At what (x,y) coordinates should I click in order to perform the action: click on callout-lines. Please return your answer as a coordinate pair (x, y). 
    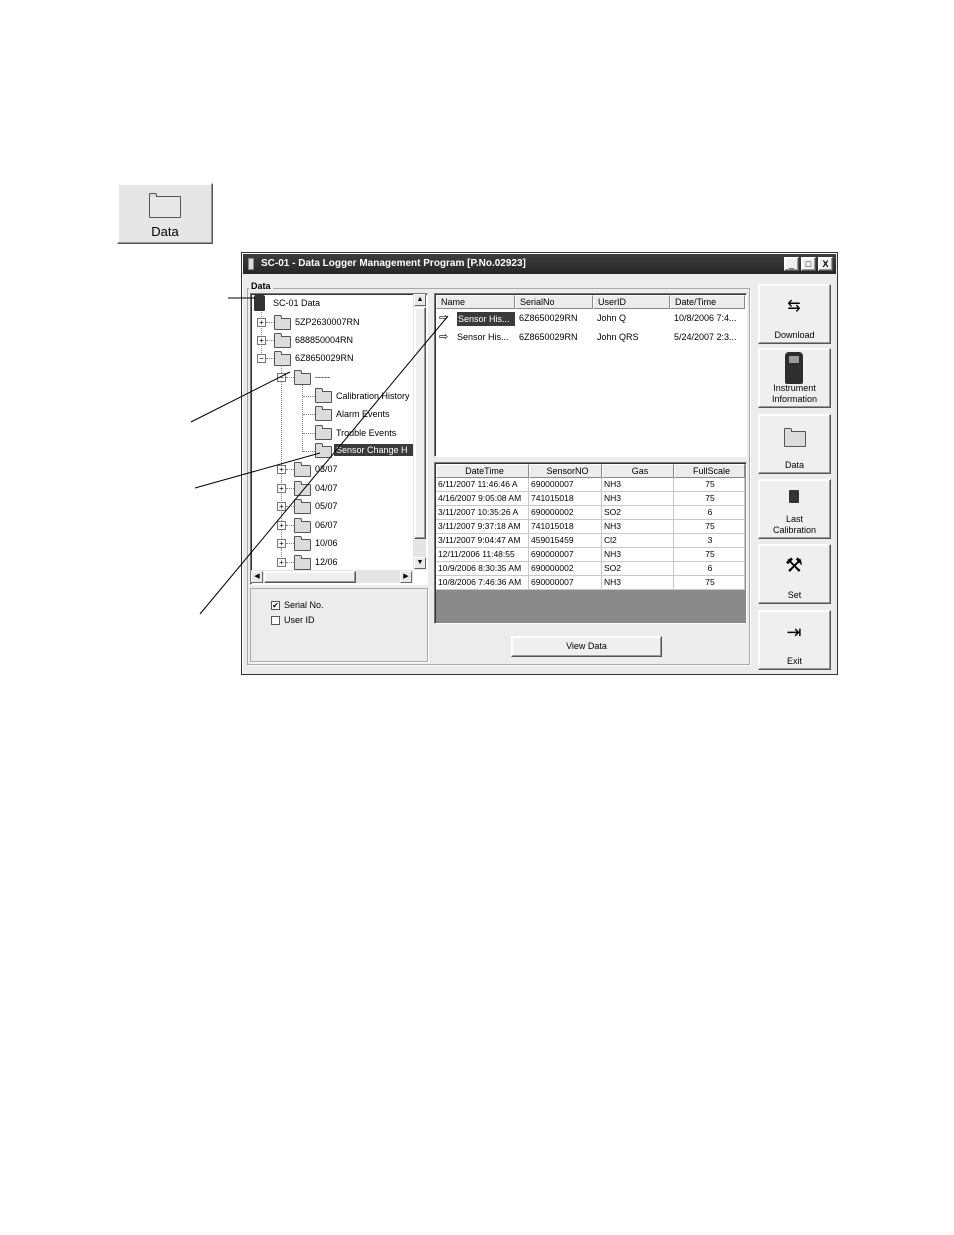
    Looking at the image, I should click on (319, 456).